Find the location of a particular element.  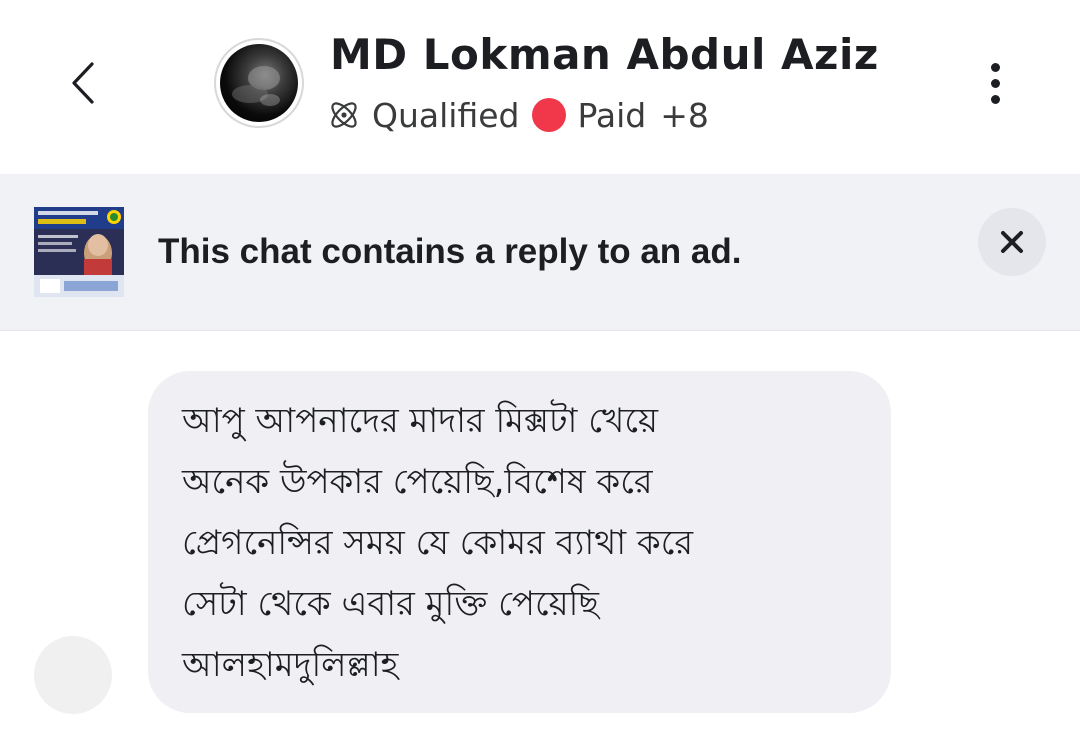

paid-status-dot is located at coordinates (548, 115).